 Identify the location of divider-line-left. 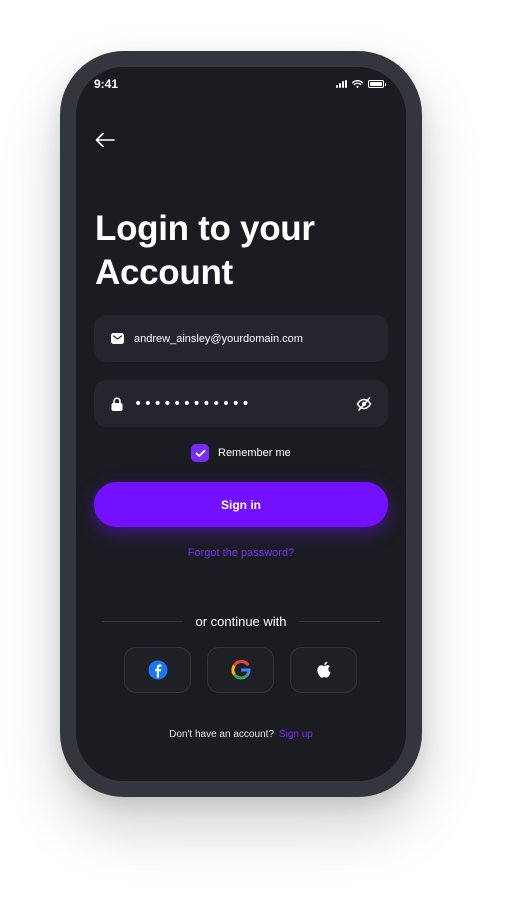
(143, 621).